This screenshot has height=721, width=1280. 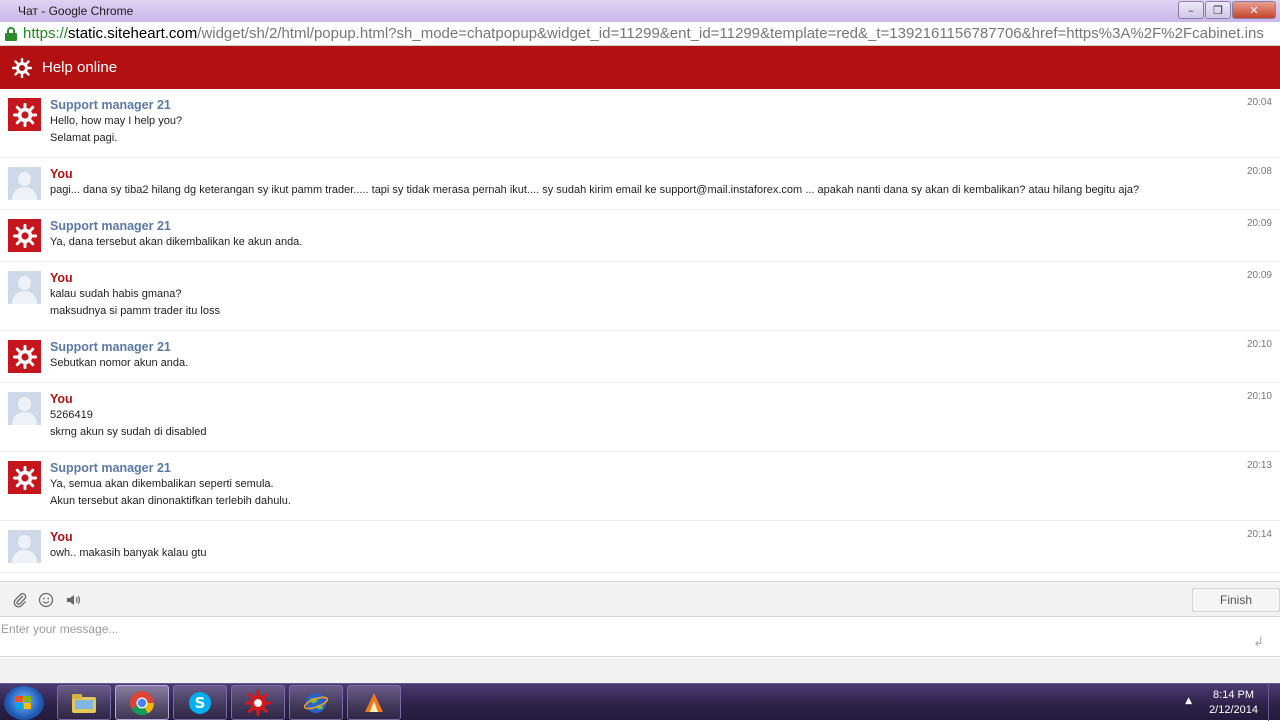 I want to click on clock-time: 8:14 PM, so click(x=1234, y=695).